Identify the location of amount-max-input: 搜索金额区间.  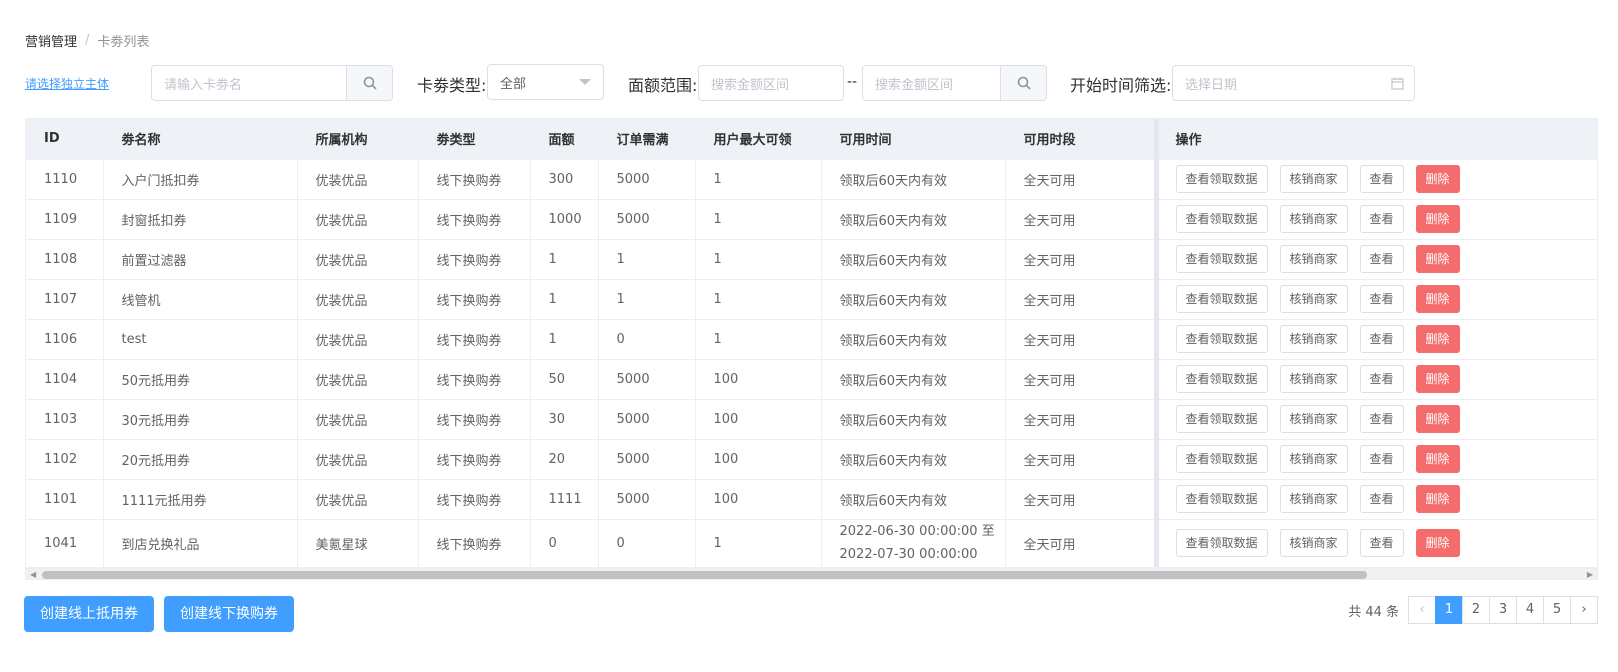
(931, 83).